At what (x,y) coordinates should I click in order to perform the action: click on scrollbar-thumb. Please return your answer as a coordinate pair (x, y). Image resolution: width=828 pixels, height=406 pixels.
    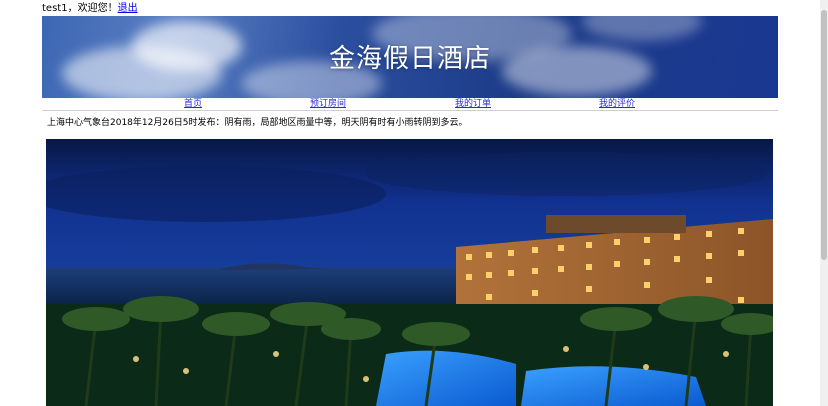
    Looking at the image, I should click on (824, 135).